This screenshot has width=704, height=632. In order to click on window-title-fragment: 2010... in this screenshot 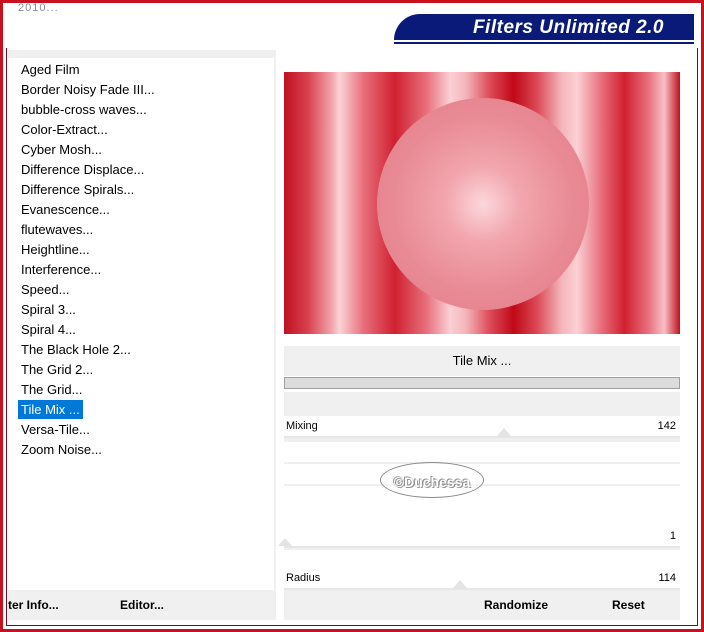, I will do `click(38, 8)`.